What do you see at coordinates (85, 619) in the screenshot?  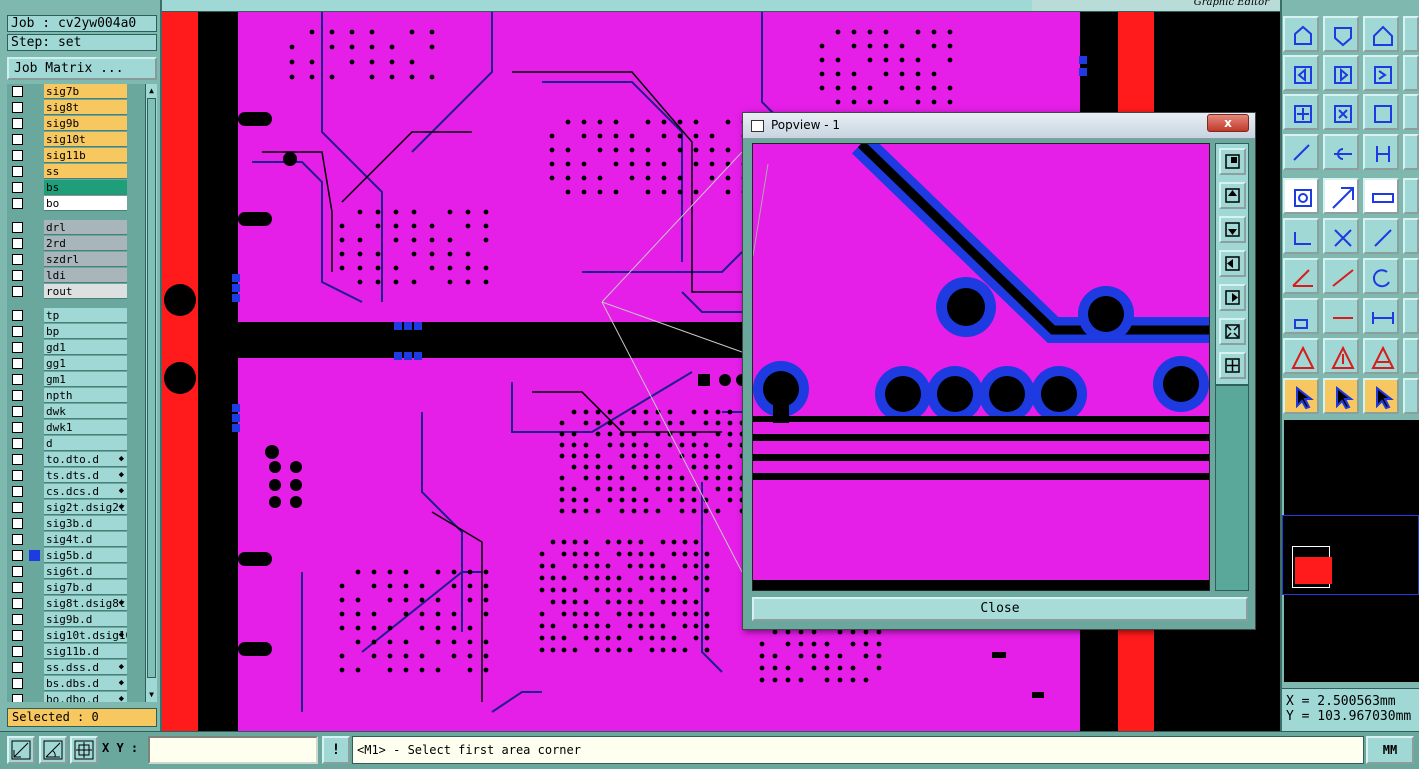 I see `layer-name: sig9b.d` at bounding box center [85, 619].